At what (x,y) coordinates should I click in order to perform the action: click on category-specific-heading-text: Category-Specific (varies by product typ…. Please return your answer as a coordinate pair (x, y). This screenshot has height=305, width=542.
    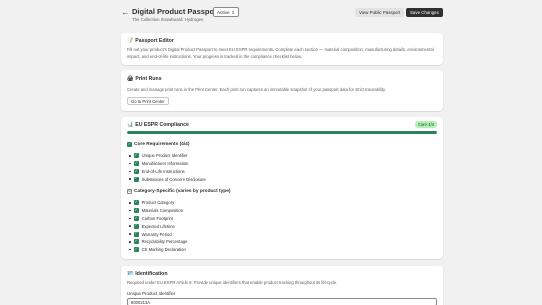
    Looking at the image, I should click on (182, 191).